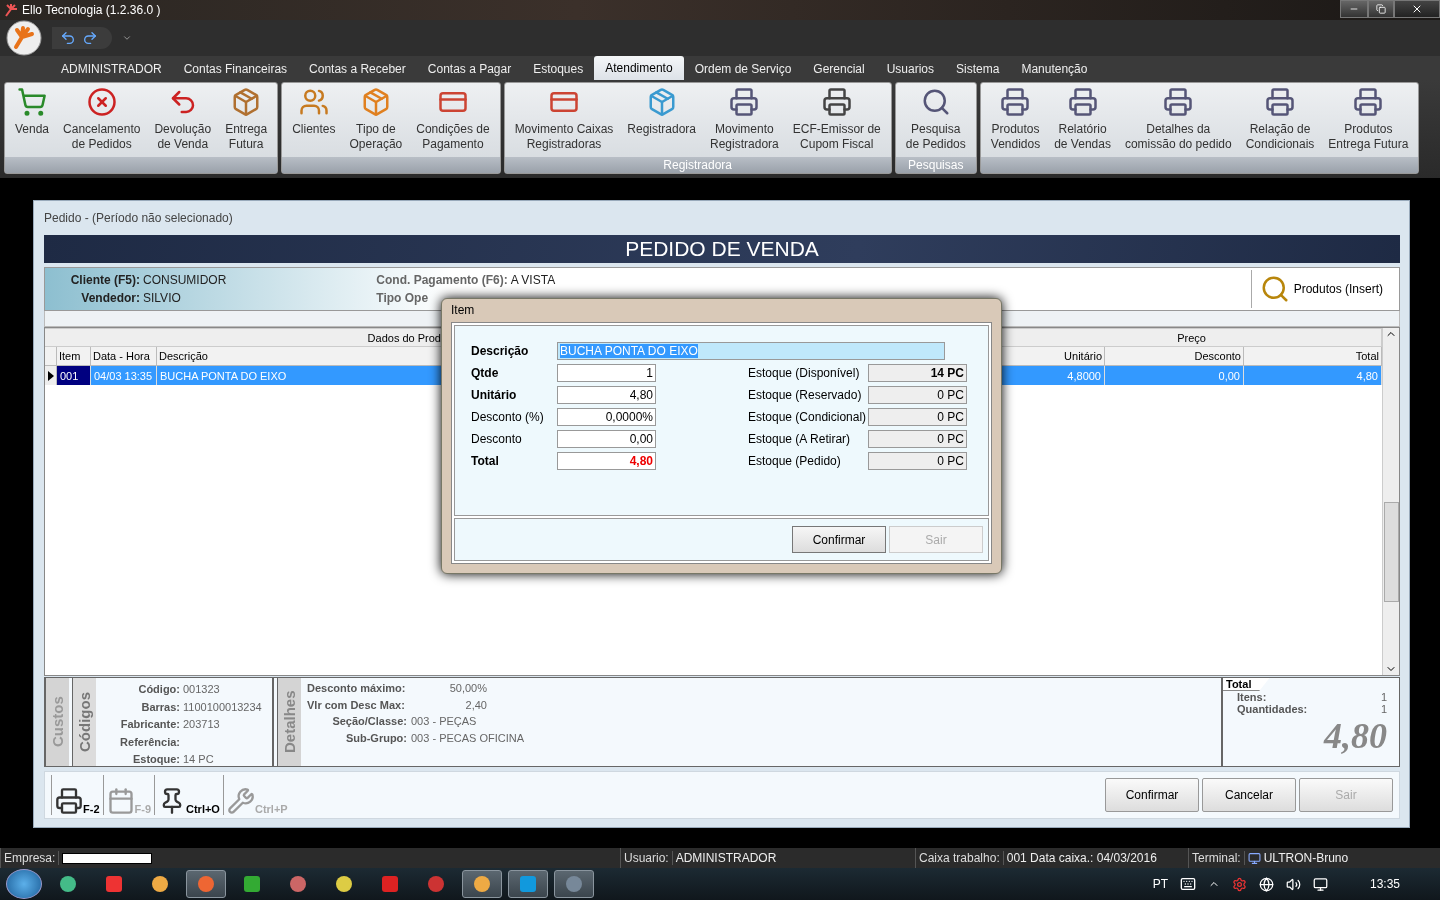 This screenshot has height=900, width=1440. What do you see at coordinates (726, 858) in the screenshot?
I see `status-value: ADMINISTRADOR` at bounding box center [726, 858].